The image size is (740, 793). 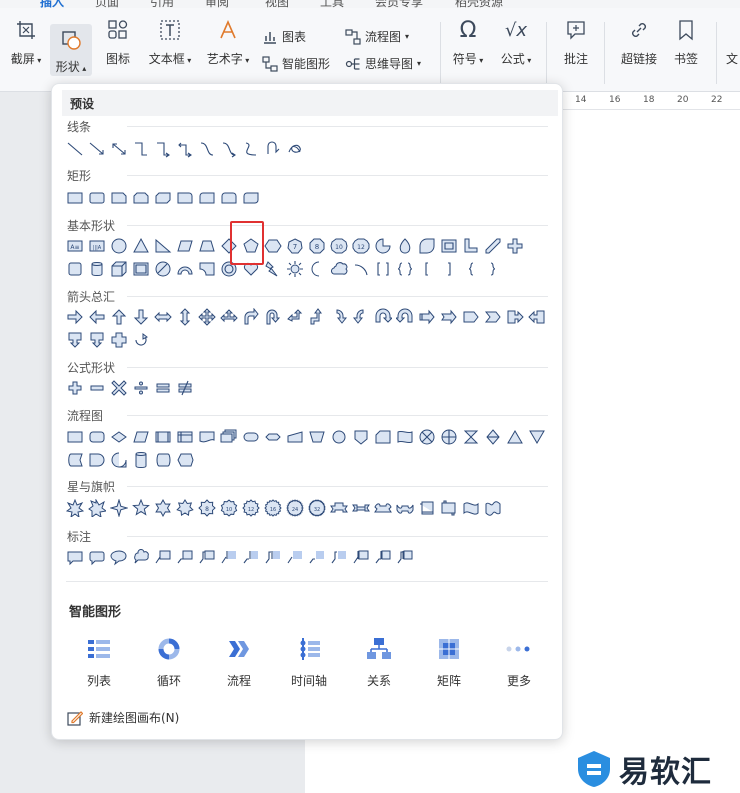 I want to click on double-bracket-shape, so click(x=383, y=269).